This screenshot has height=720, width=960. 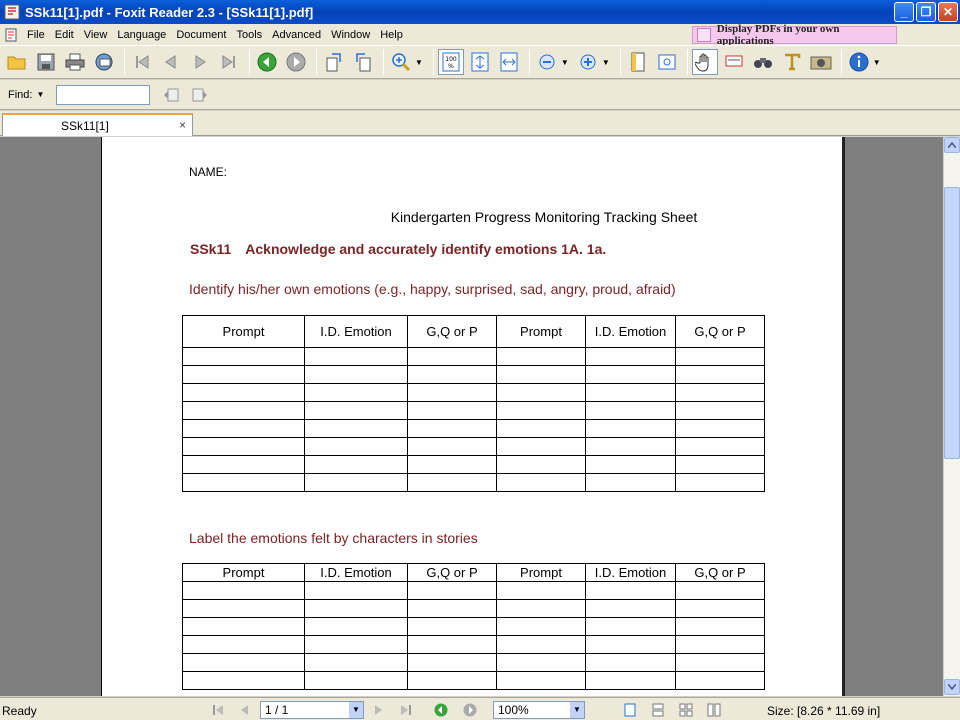 I want to click on next-page-icon, so click(x=200, y=62).